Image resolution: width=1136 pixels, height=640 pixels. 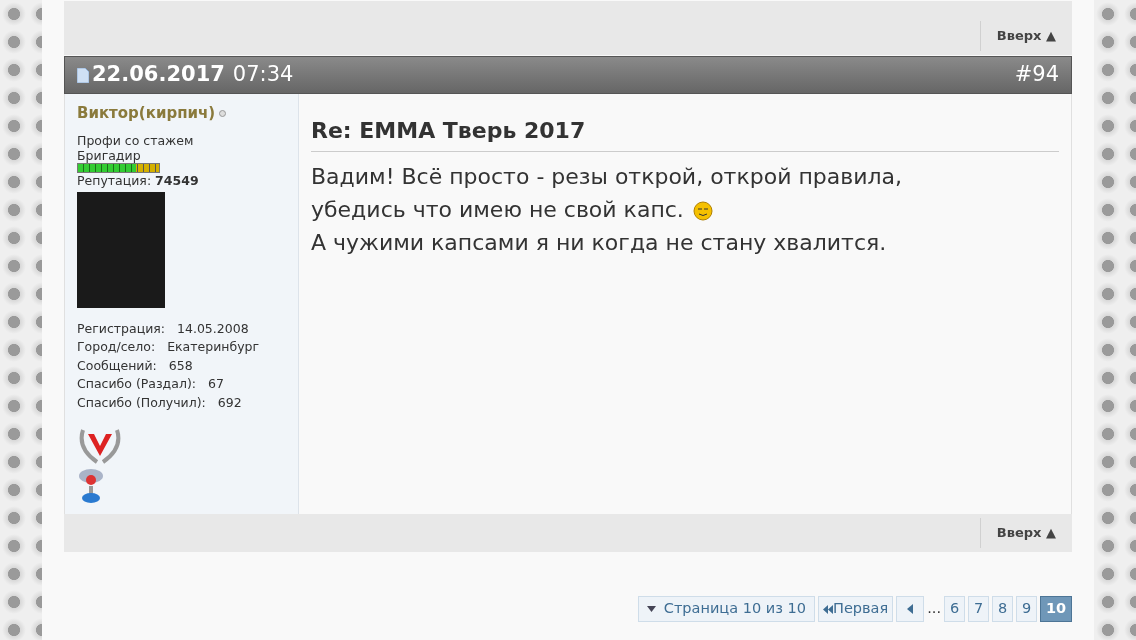 I want to click on detail-label: Спасибо (Раздал):, so click(x=136, y=383).